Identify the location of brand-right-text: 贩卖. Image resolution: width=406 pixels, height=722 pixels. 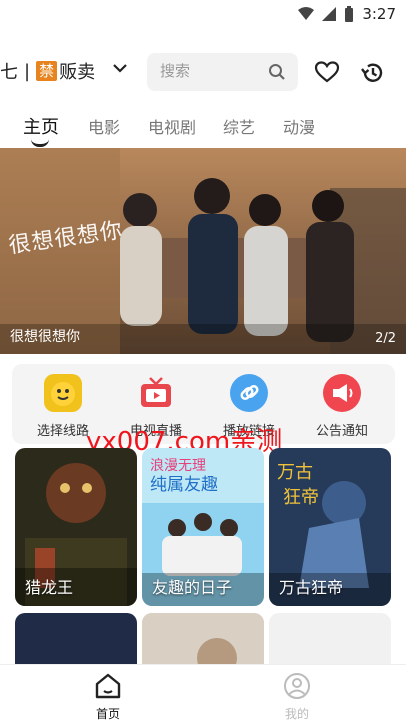
(77, 72).